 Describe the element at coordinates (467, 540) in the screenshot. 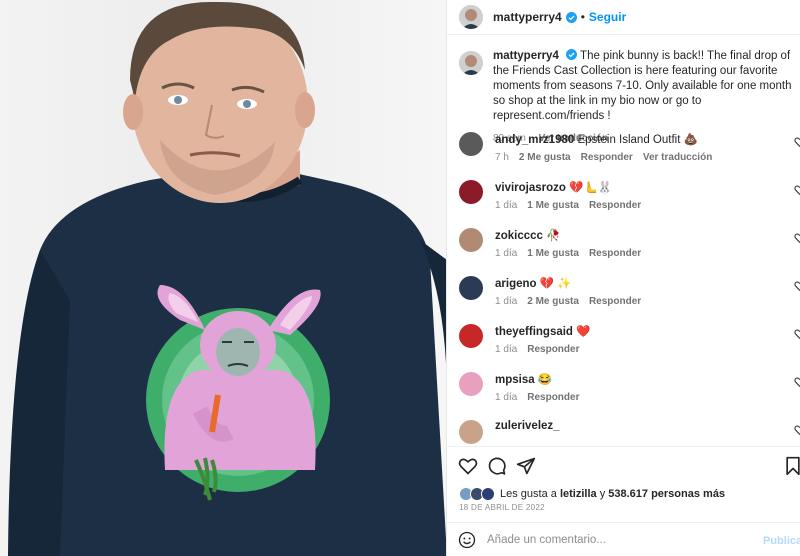

I see `smiley-icon` at that location.